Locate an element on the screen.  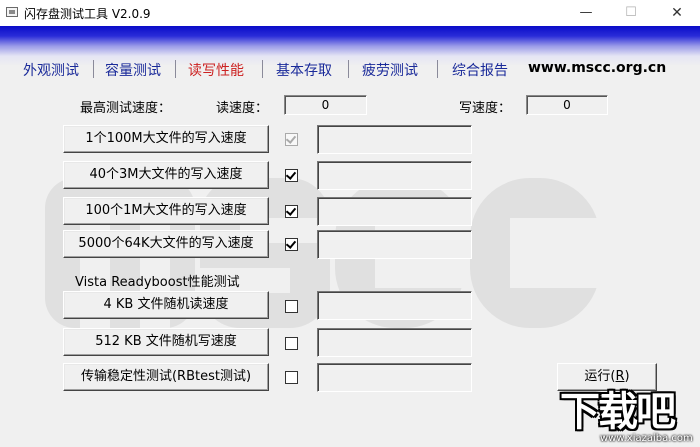
test-100m-checkbox is located at coordinates (291, 139).